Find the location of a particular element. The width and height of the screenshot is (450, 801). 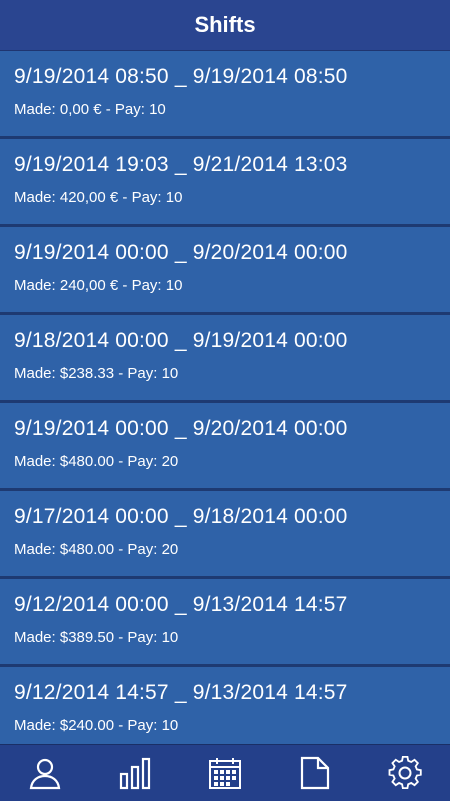

gear-icon is located at coordinates (405, 773).